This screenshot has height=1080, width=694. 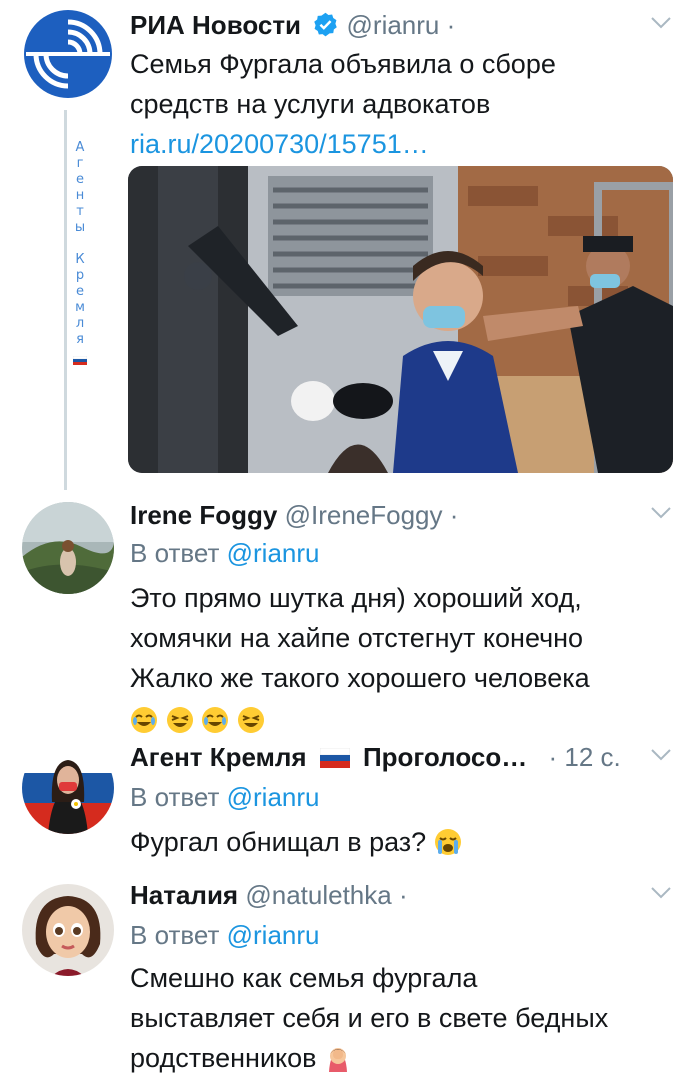 I want to click on author-name: Irene Foggy, so click(x=203, y=515).